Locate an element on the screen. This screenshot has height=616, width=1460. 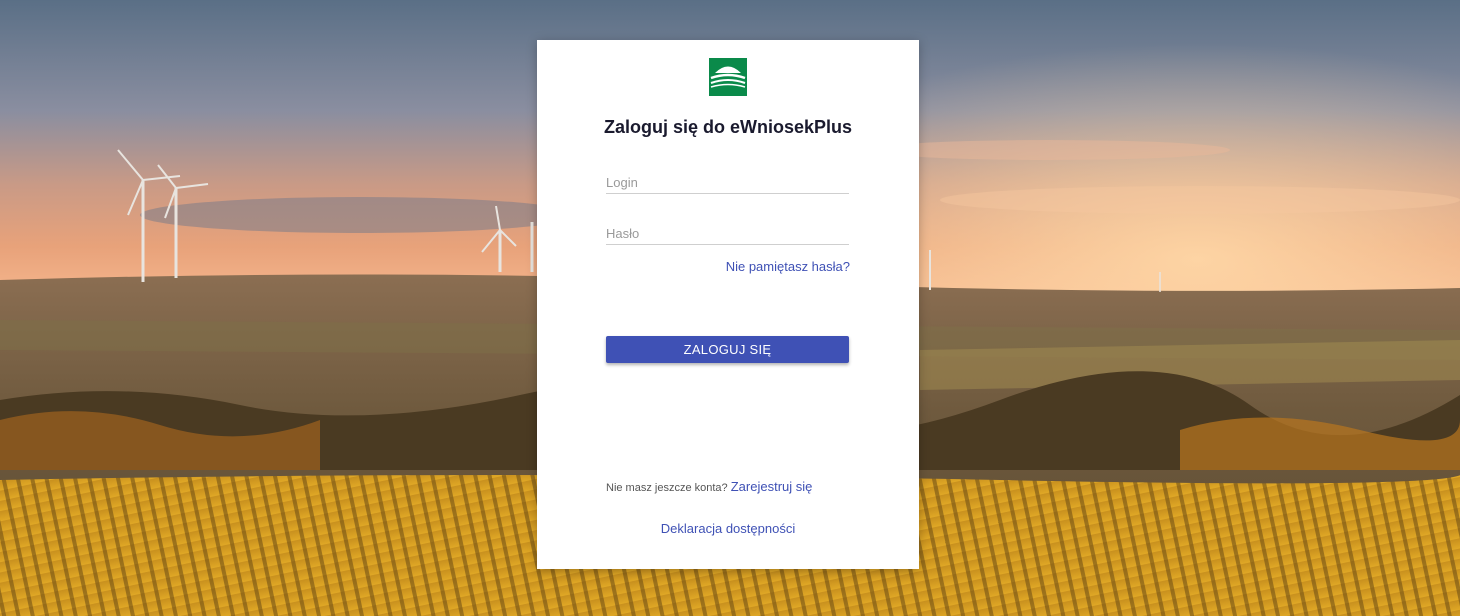
forgot-password-link: Nie pamiętasz hasła? is located at coordinates (788, 266).